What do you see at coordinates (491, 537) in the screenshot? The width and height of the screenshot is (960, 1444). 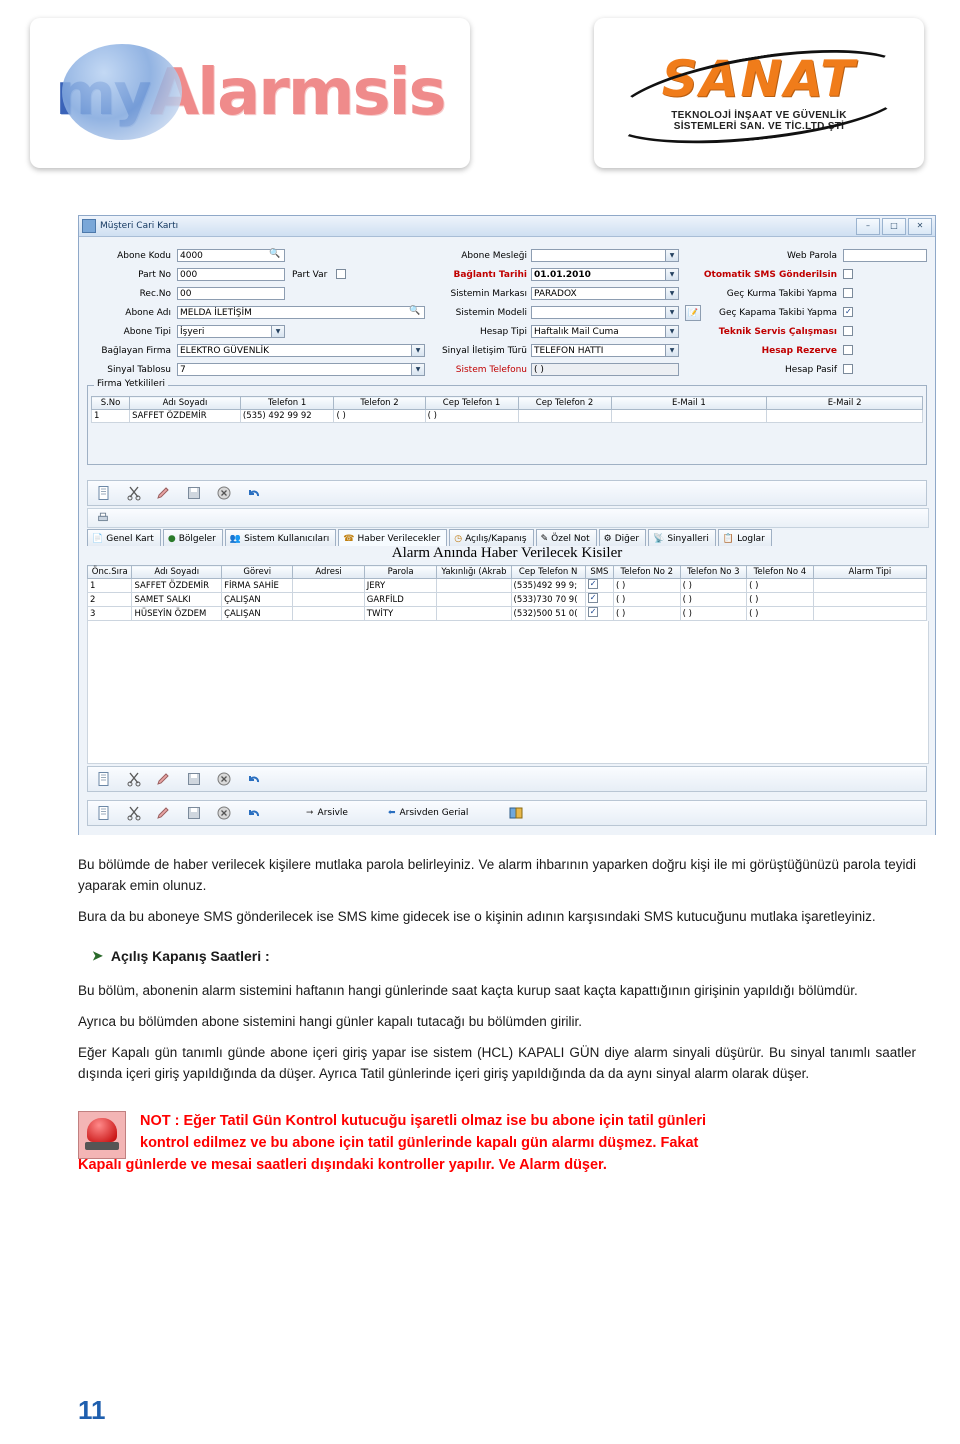 I see `tab-acilis-kapanis: ◷ Açılış/Kapanış` at bounding box center [491, 537].